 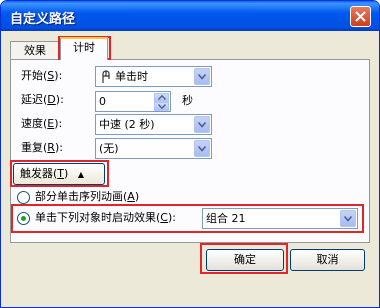 What do you see at coordinates (245, 260) in the screenshot?
I see `ok-button: 确定` at bounding box center [245, 260].